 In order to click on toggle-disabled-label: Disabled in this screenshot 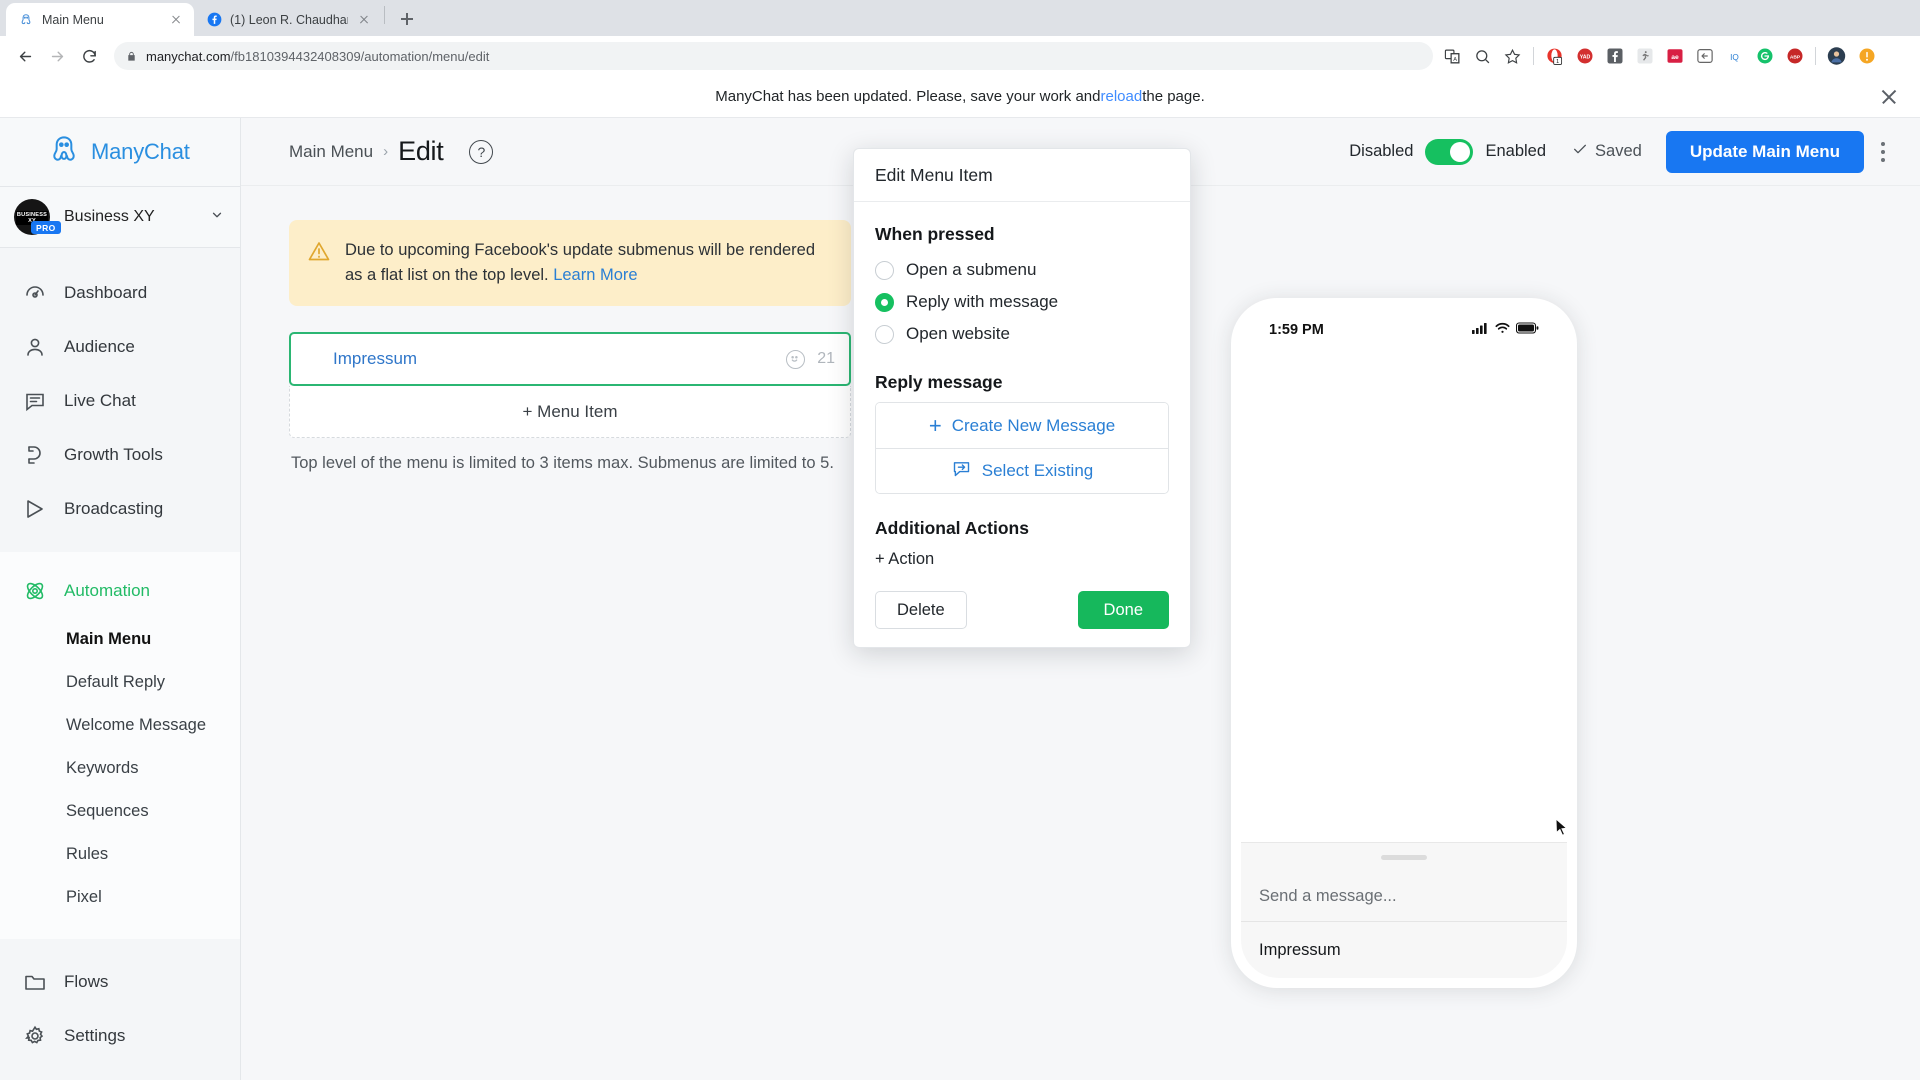, I will do `click(1381, 151)`.